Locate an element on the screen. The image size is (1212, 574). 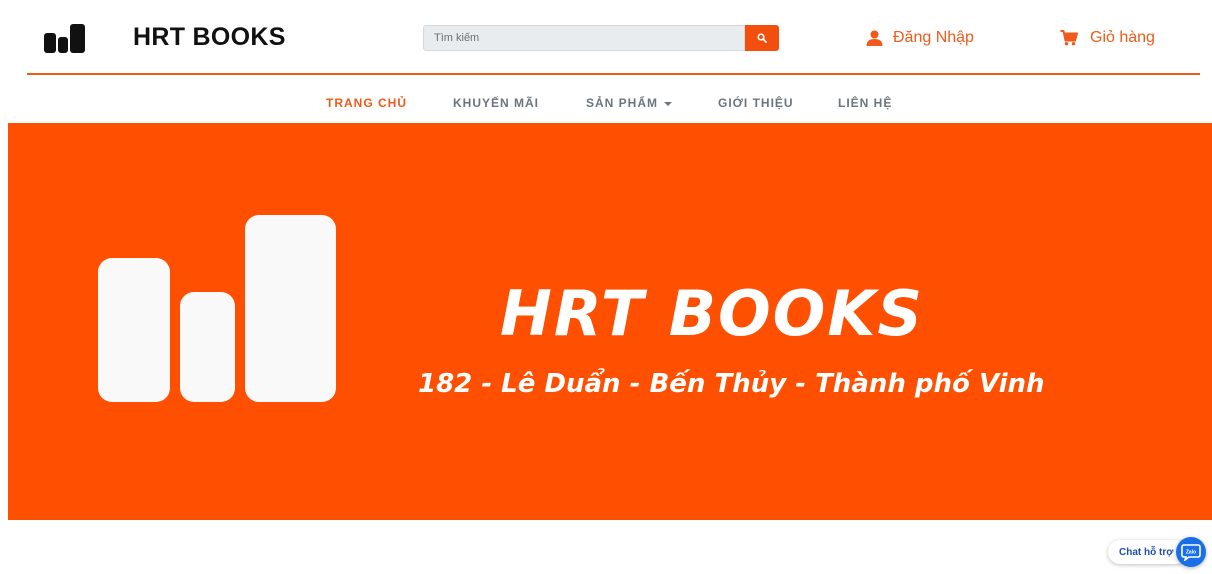
cart-label: Giỏ hàng is located at coordinates (1122, 37).